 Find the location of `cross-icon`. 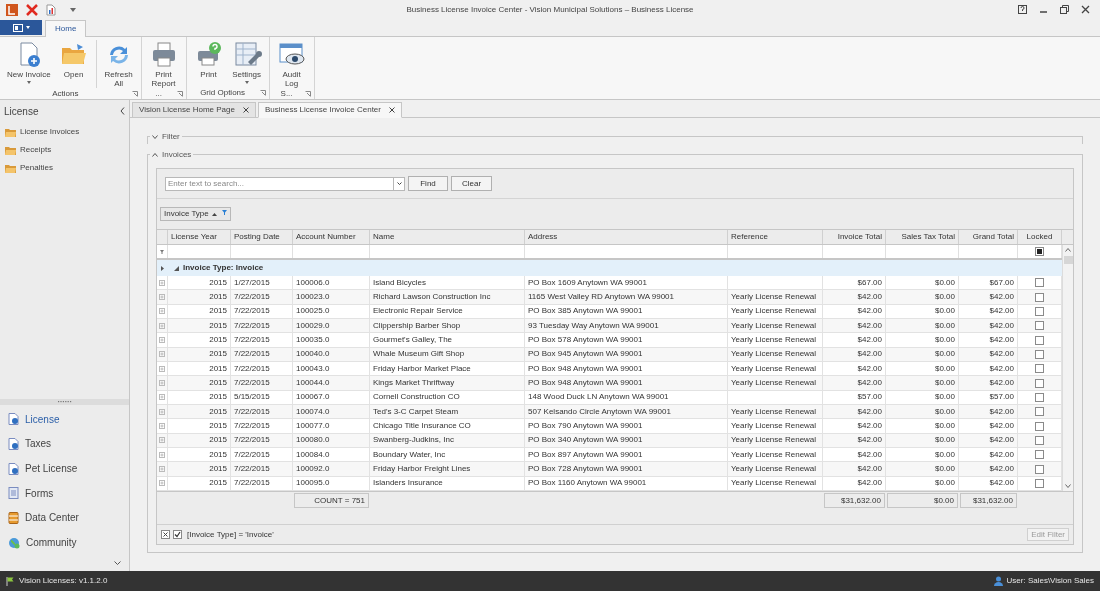

cross-icon is located at coordinates (32, 9).